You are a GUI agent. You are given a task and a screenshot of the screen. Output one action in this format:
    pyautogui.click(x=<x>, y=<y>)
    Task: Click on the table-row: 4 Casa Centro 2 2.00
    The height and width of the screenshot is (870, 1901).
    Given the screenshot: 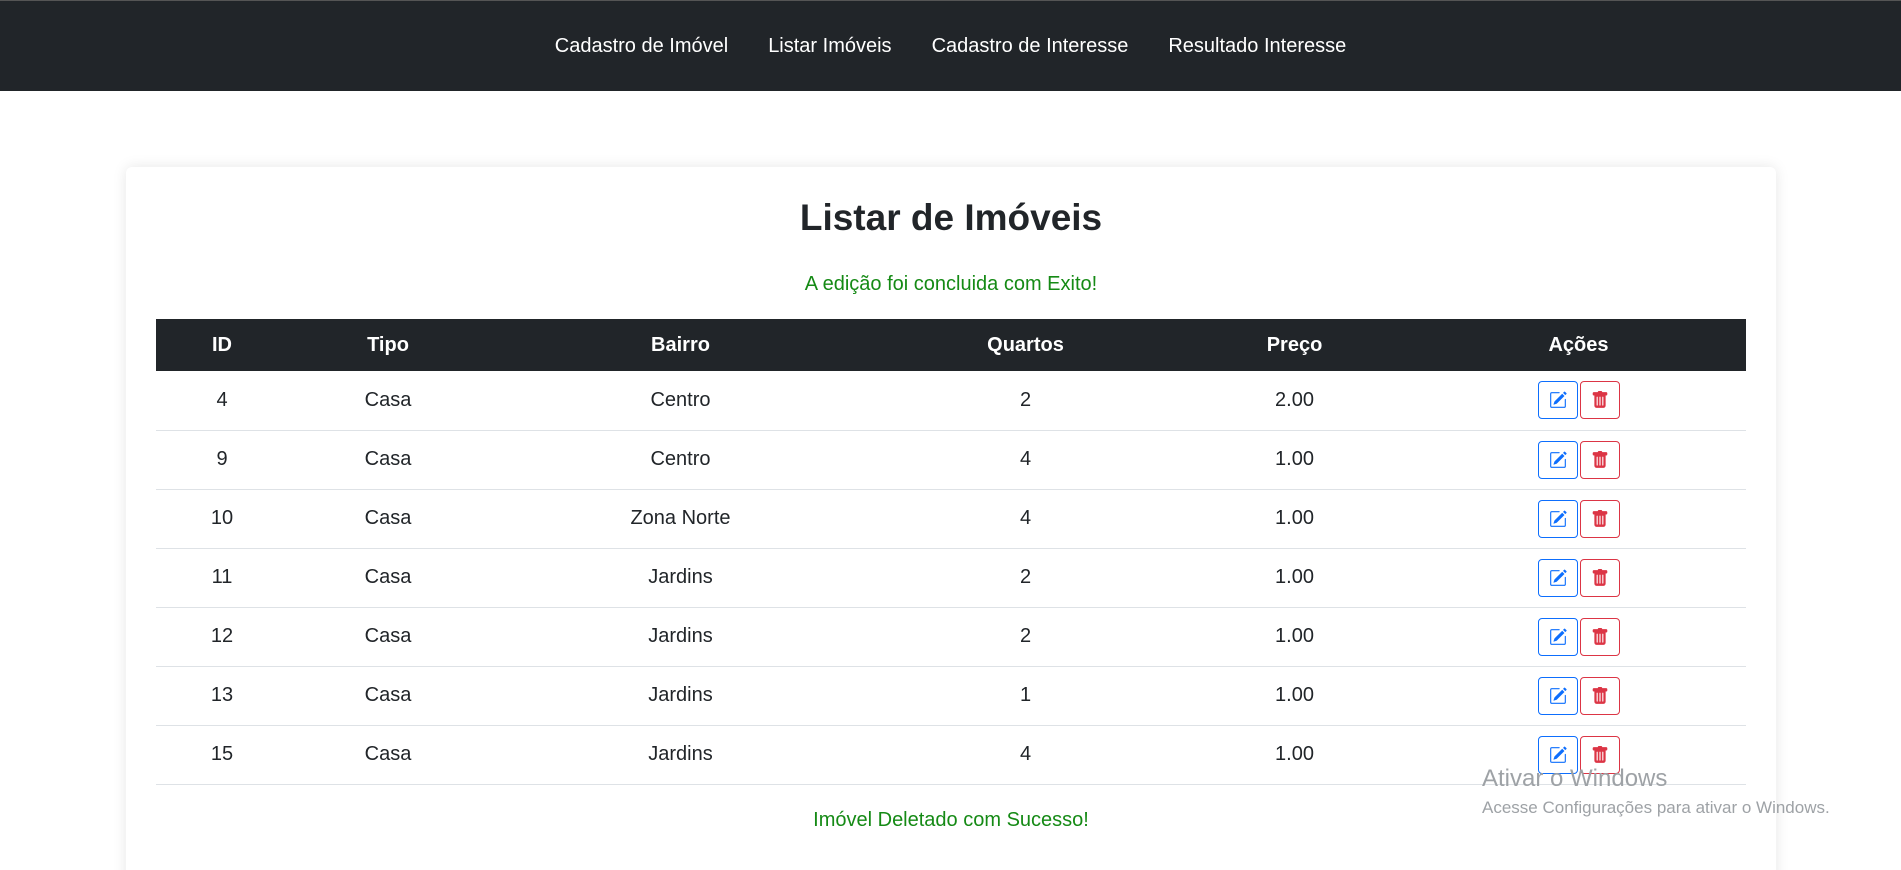 What is the action you would take?
    pyautogui.click(x=951, y=401)
    